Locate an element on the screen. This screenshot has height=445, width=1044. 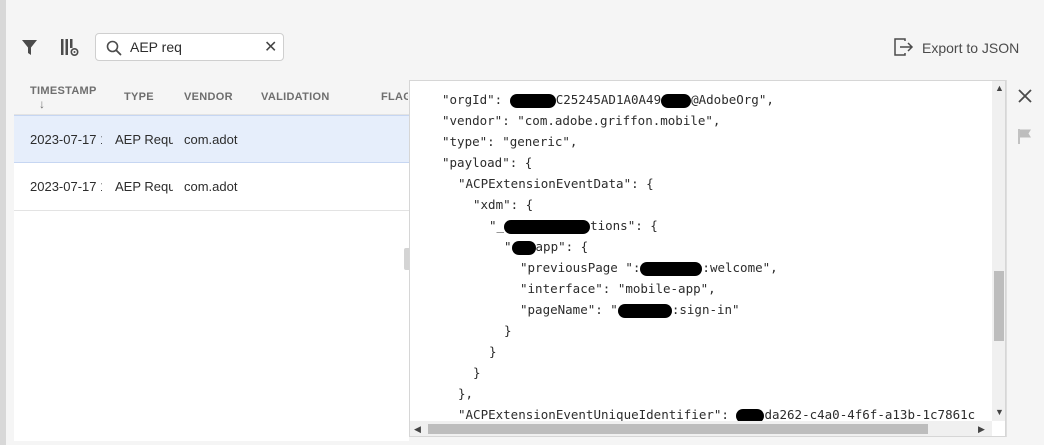
json-line: "previousPage "::welcome", is located at coordinates (649, 268).